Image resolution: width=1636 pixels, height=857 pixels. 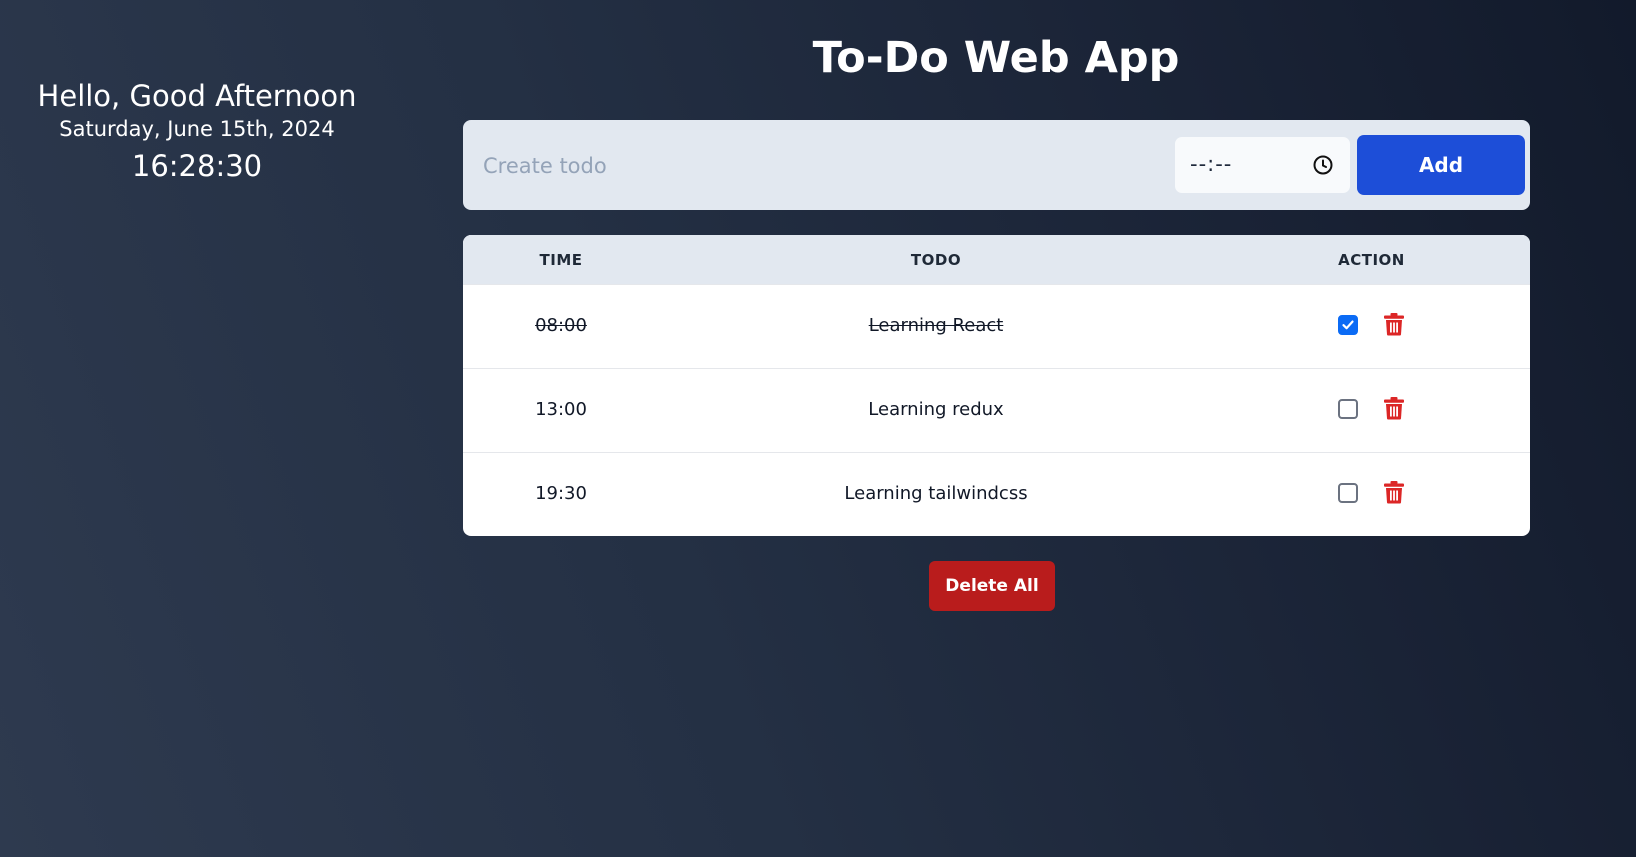 What do you see at coordinates (197, 129) in the screenshot?
I see `current-date: Saturday, June 15th, 2024` at bounding box center [197, 129].